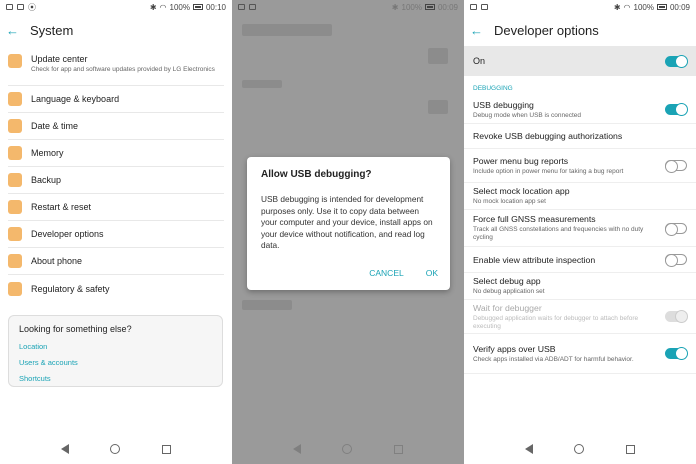  I want to click on dev-option-label: Verify apps over USB, so click(514, 348).